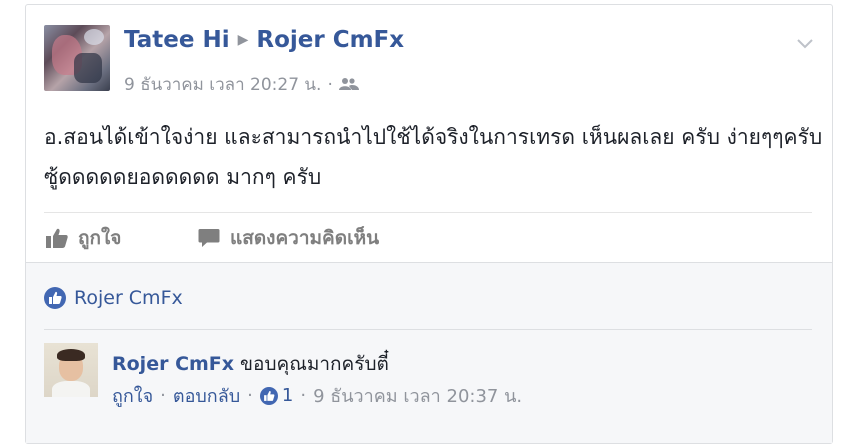 The height and width of the screenshot is (444, 854). What do you see at coordinates (71, 370) in the screenshot?
I see `commenter-avatar` at bounding box center [71, 370].